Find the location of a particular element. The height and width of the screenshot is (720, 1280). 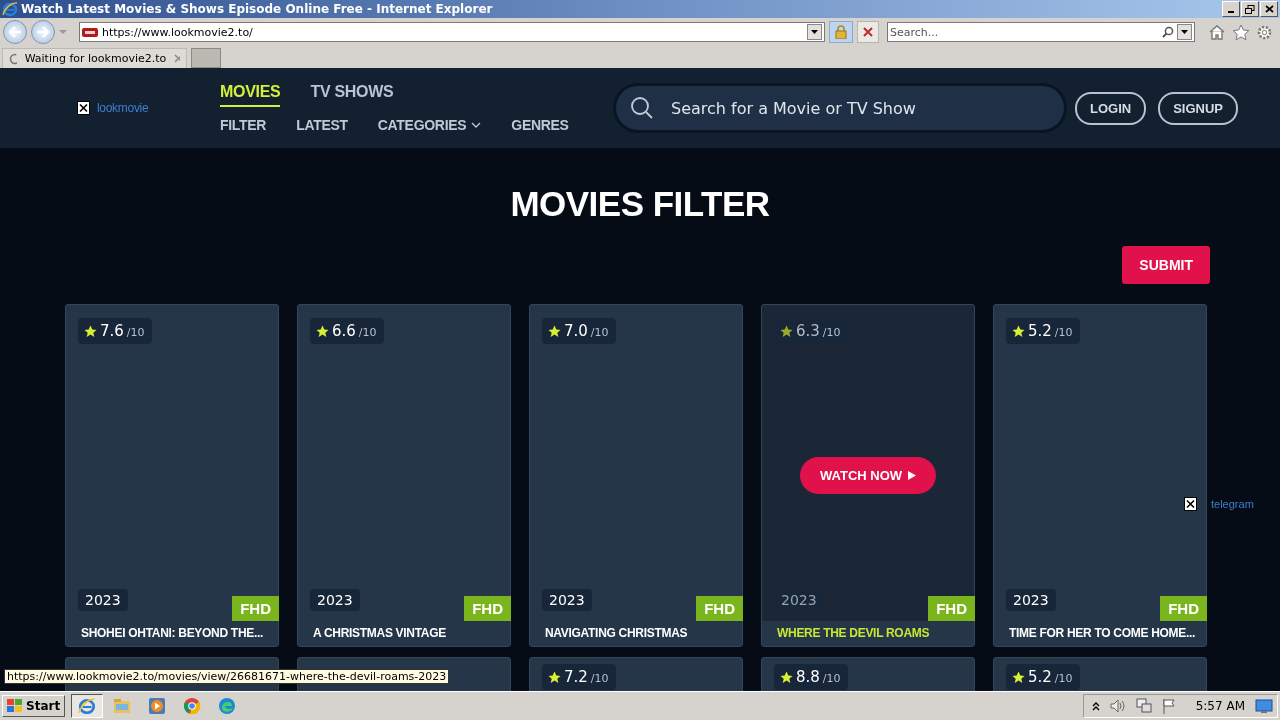

chevron-down-icon is located at coordinates (476, 125).